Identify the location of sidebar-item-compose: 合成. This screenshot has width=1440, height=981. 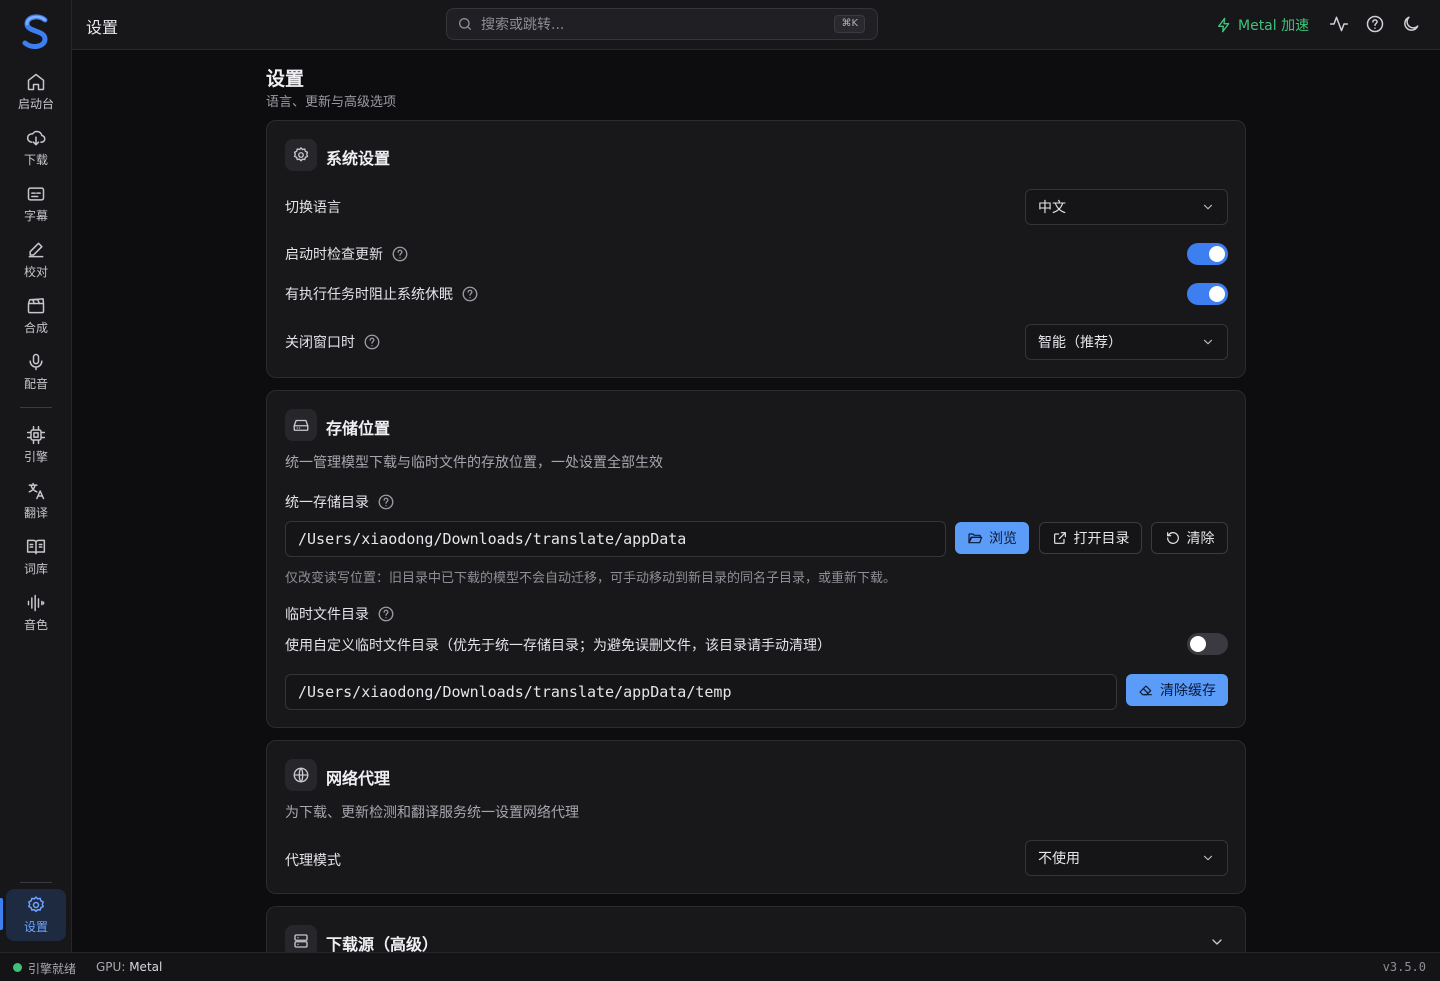
(36, 316).